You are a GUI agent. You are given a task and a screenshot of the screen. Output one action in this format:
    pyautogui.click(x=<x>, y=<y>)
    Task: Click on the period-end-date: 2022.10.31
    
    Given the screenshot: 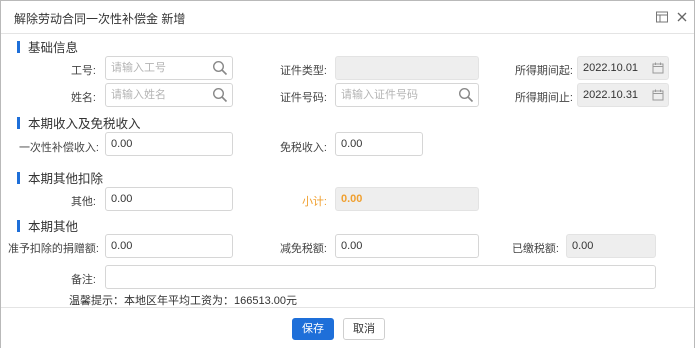 What is the action you would take?
    pyautogui.click(x=623, y=95)
    